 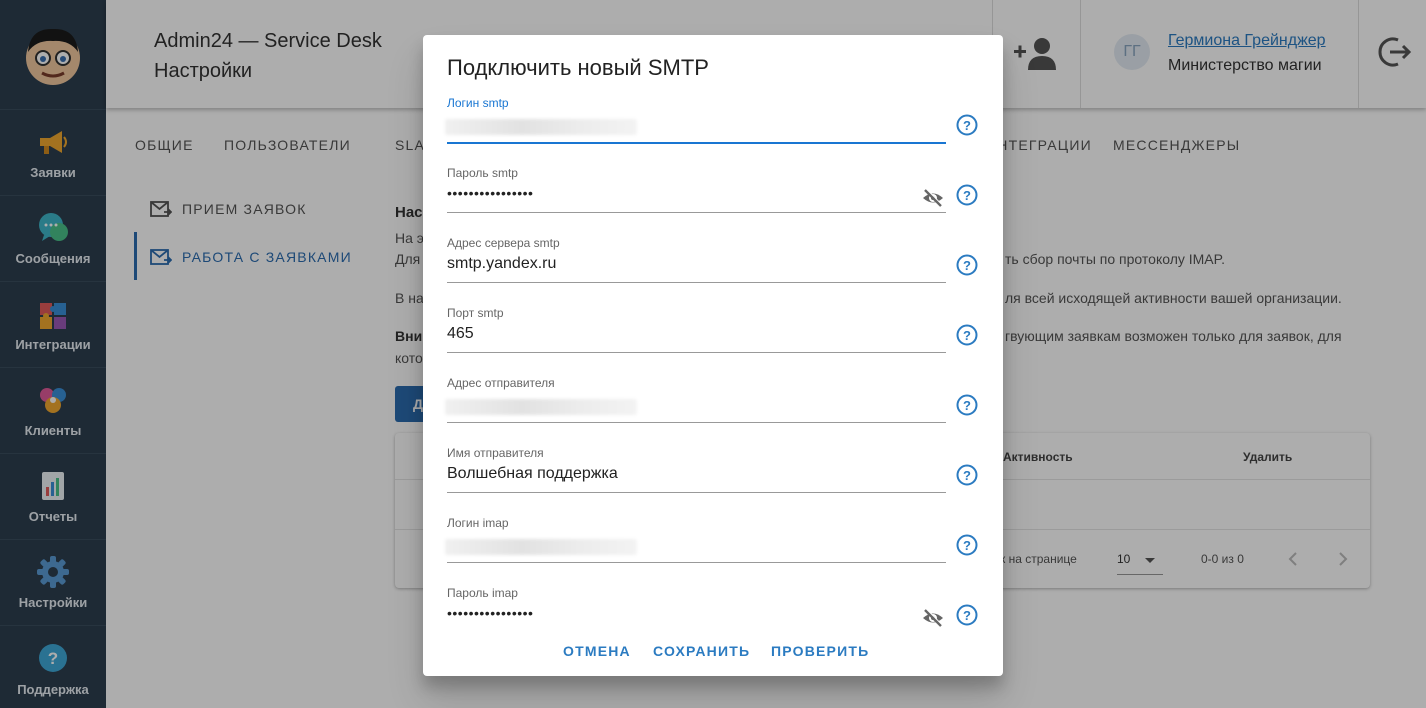 I want to click on field-label: Пароль smtp, so click(x=482, y=173).